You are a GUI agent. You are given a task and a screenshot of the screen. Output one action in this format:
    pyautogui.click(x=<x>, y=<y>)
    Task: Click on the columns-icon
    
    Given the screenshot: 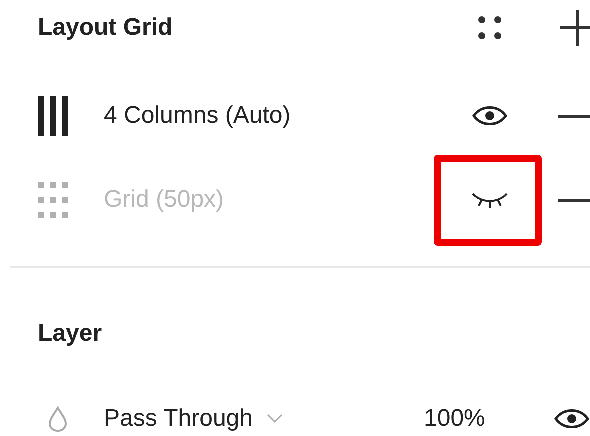 What is the action you would take?
    pyautogui.click(x=53, y=116)
    